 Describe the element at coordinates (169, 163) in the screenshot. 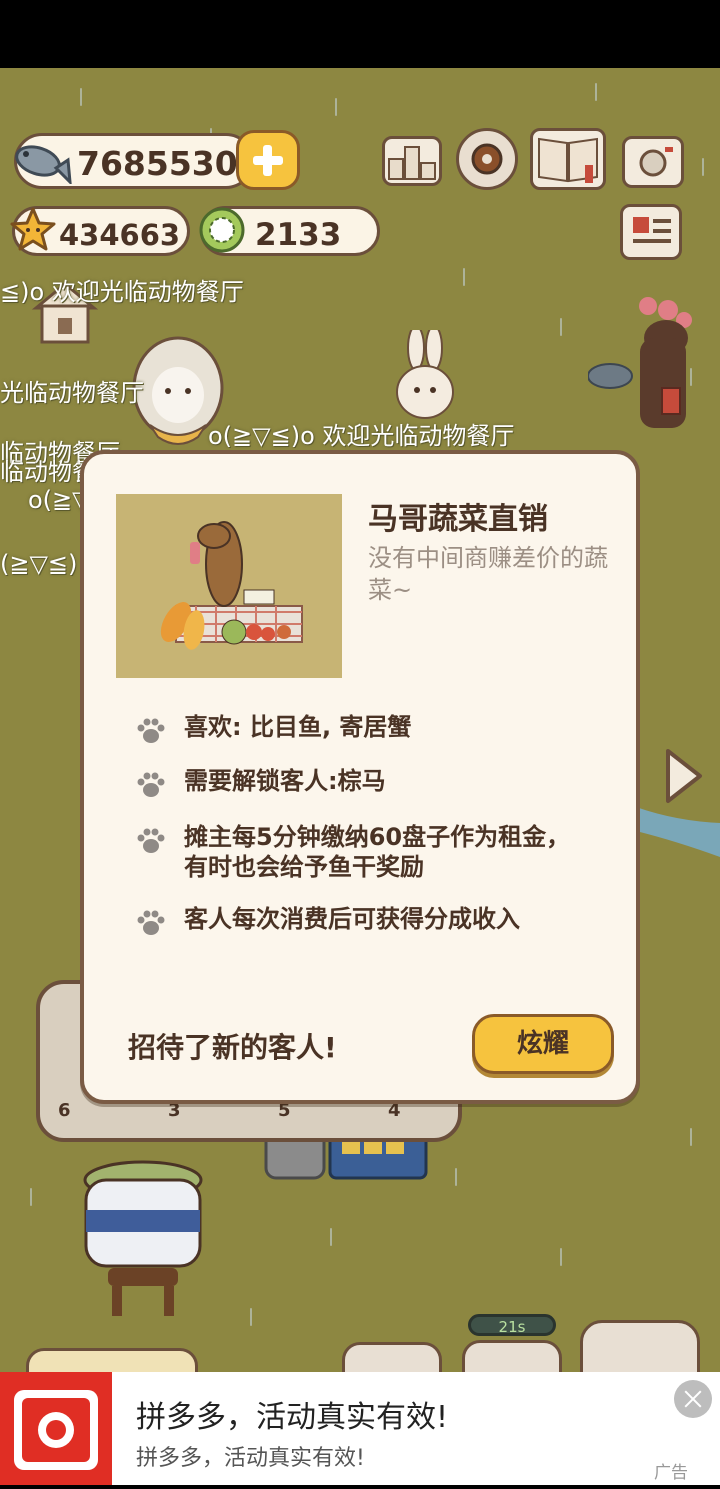

I see `fish-count: 76855308` at that location.